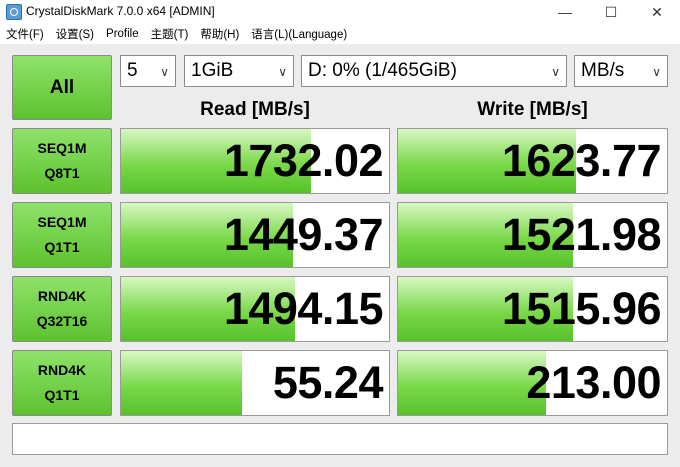  I want to click on menu-help: 帮助(H), so click(219, 34).